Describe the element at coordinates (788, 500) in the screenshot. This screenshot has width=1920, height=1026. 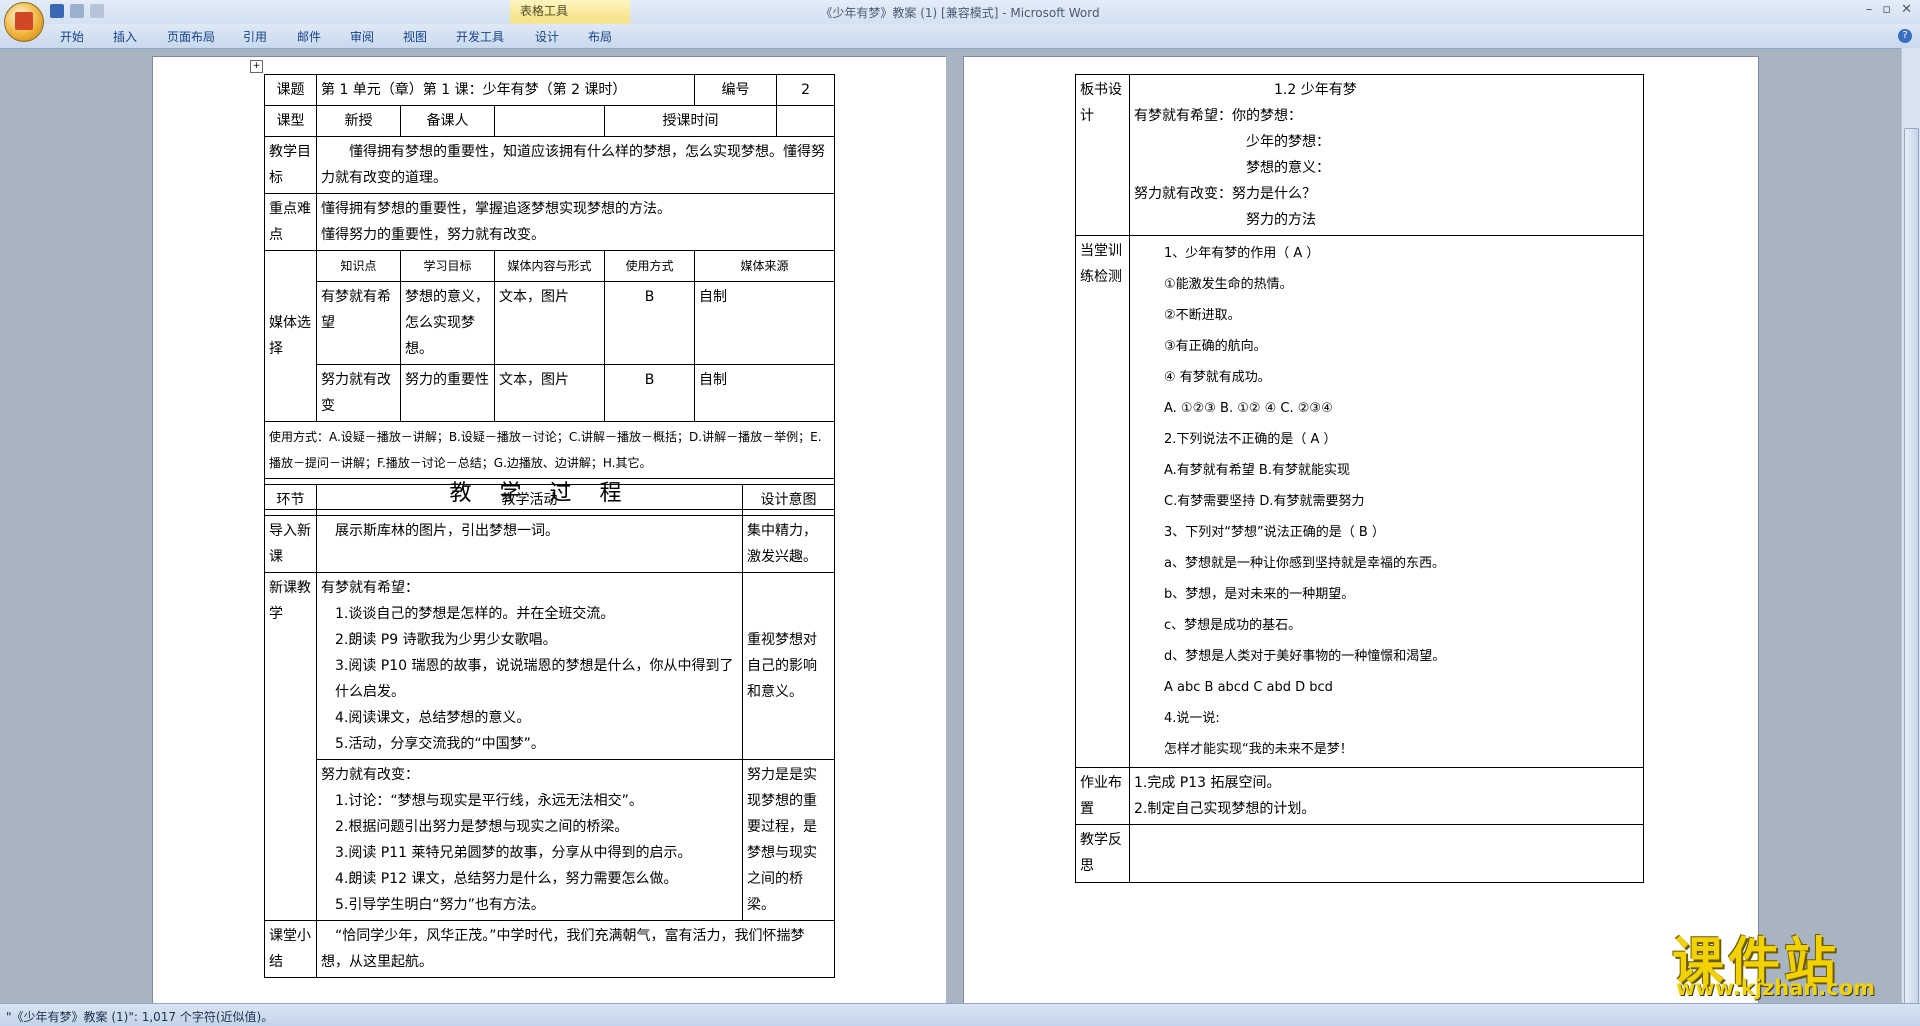
I see `proc-header: 设计意图` at that location.